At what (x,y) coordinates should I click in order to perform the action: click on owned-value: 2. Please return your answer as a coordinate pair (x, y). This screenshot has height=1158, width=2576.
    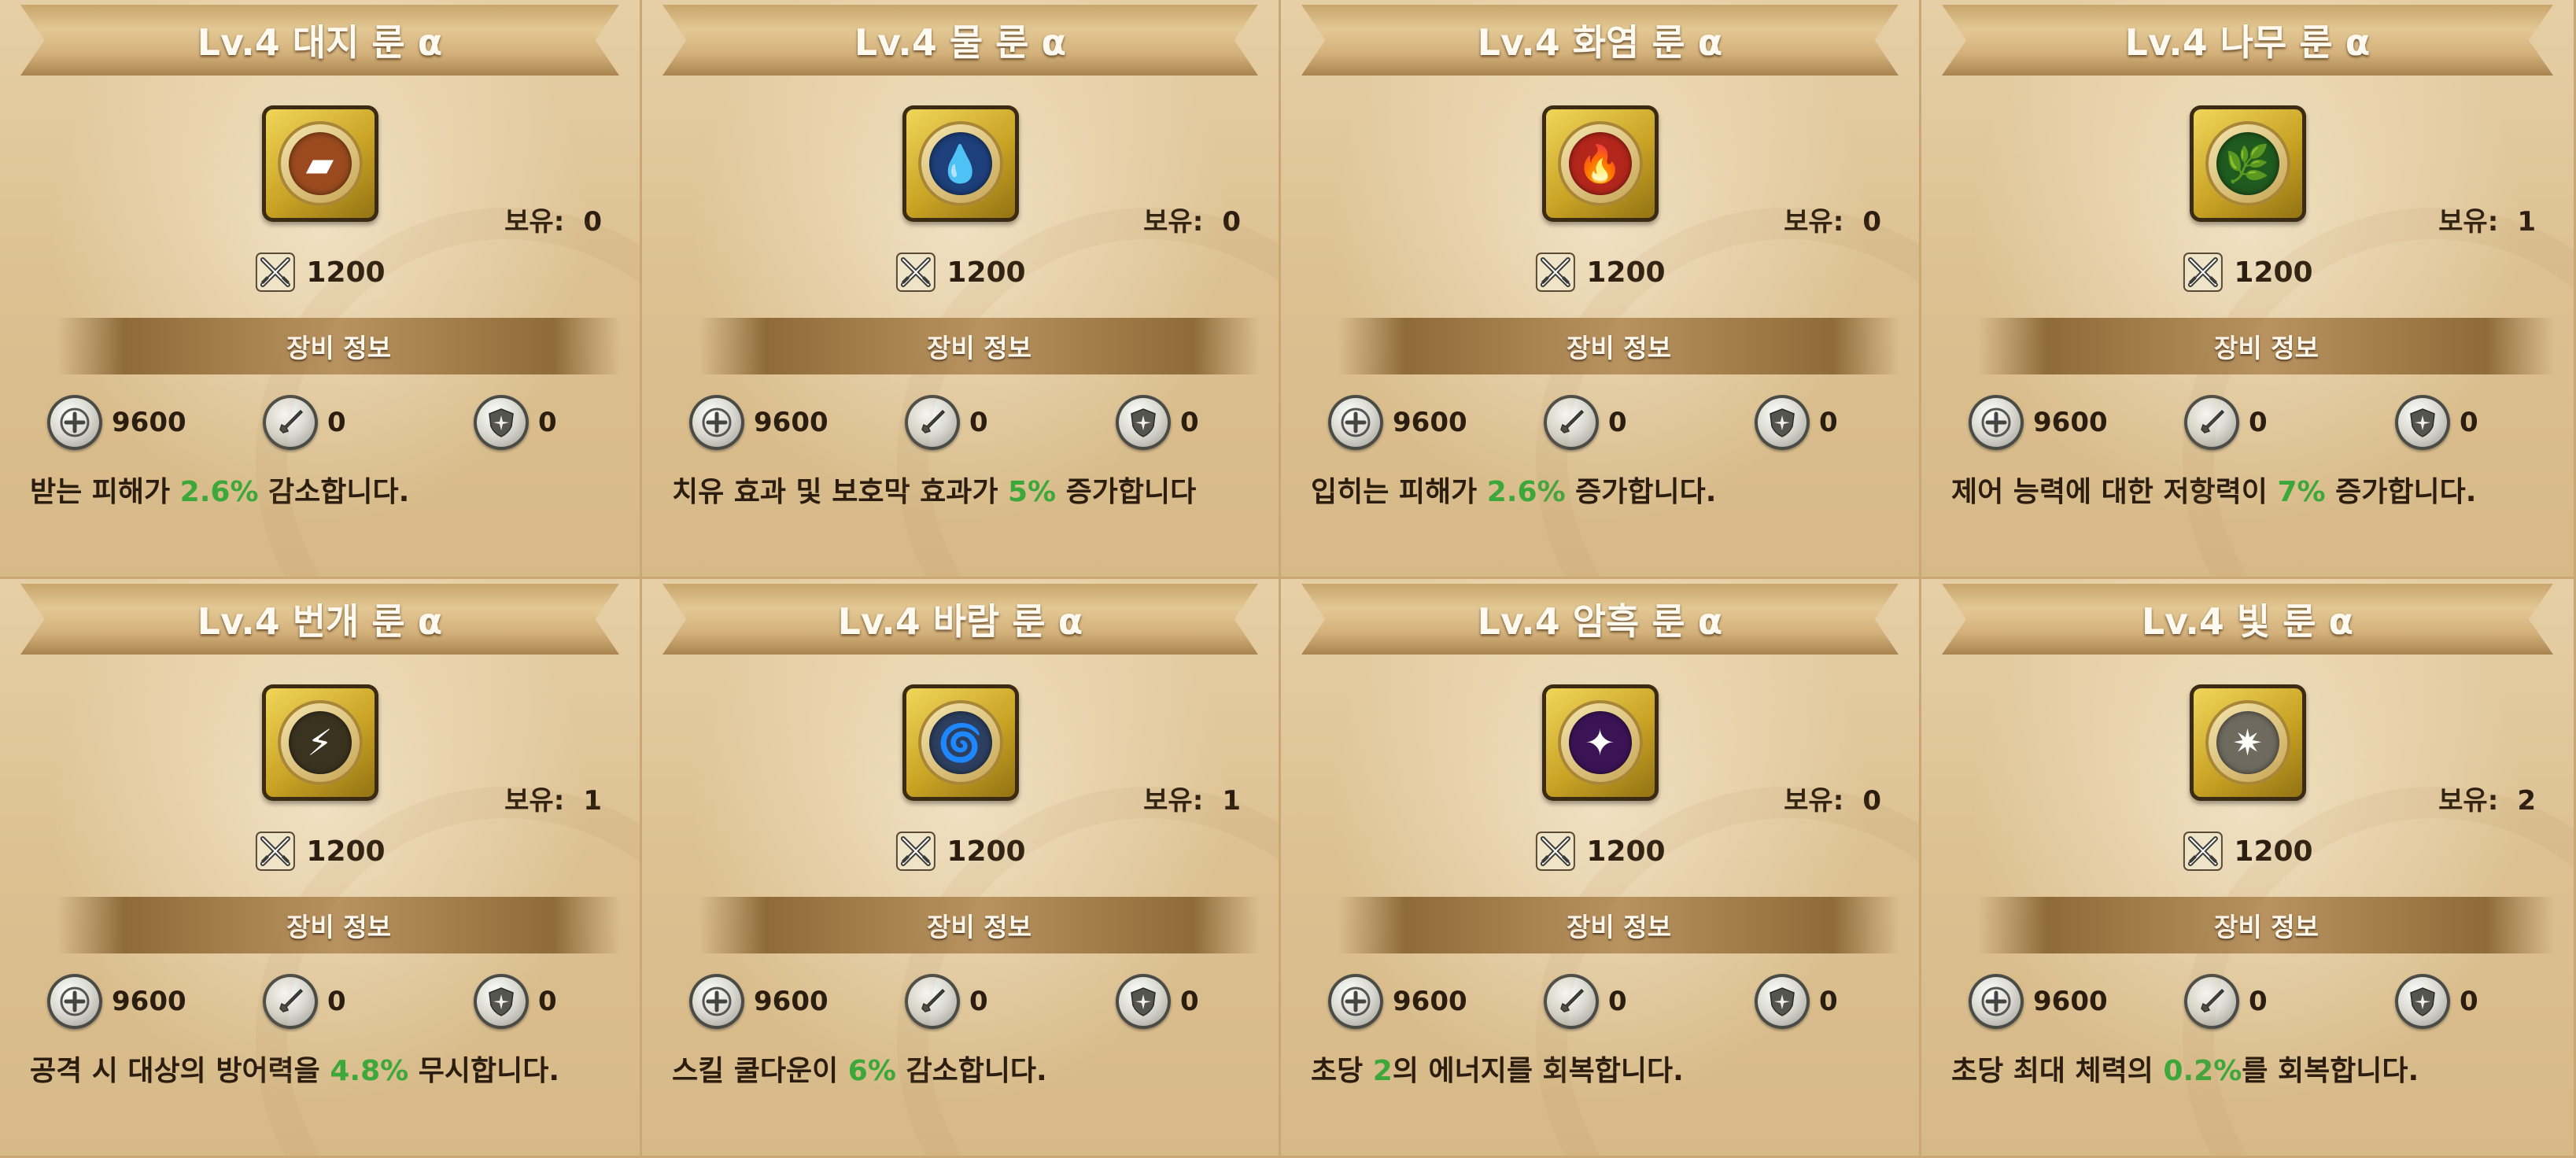
    Looking at the image, I should click on (2526, 801).